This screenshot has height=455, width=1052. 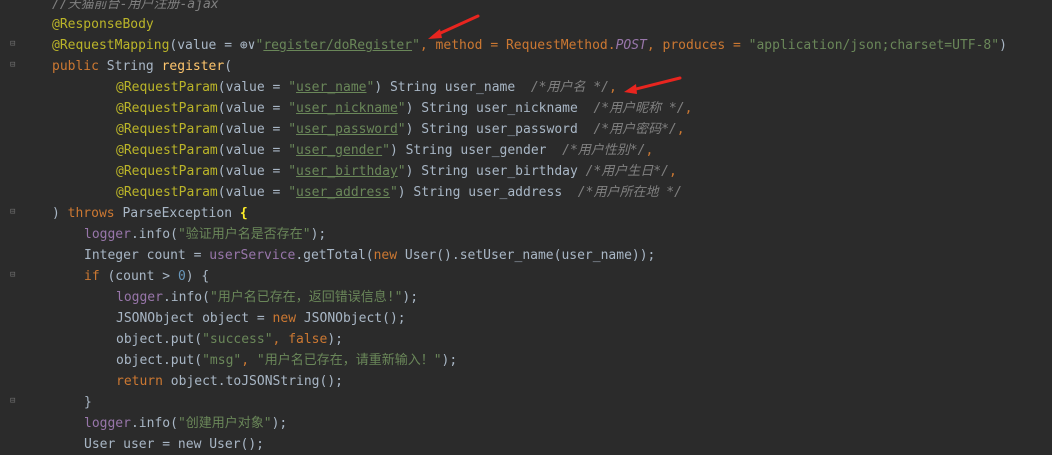 I want to click on comment: /*用户生日*/, so click(x=627, y=171).